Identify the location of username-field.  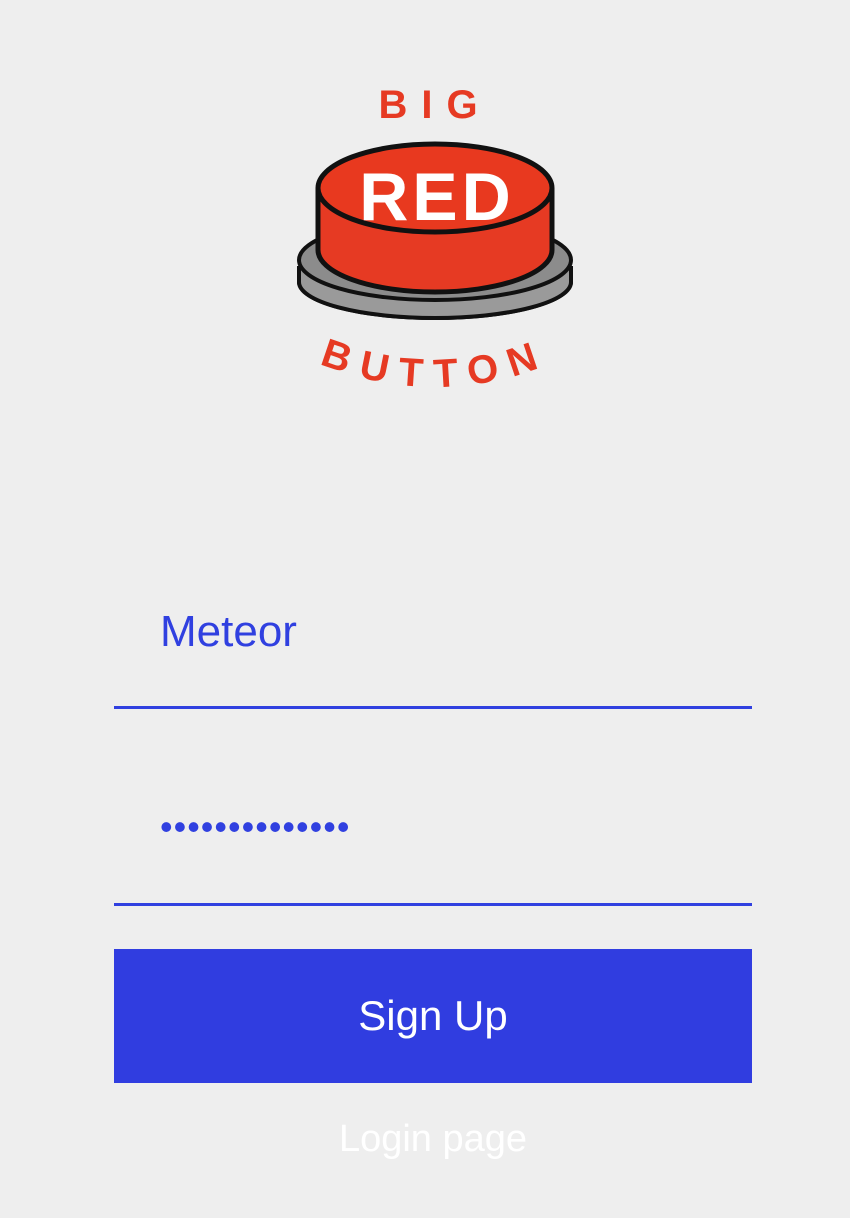
(433, 644).